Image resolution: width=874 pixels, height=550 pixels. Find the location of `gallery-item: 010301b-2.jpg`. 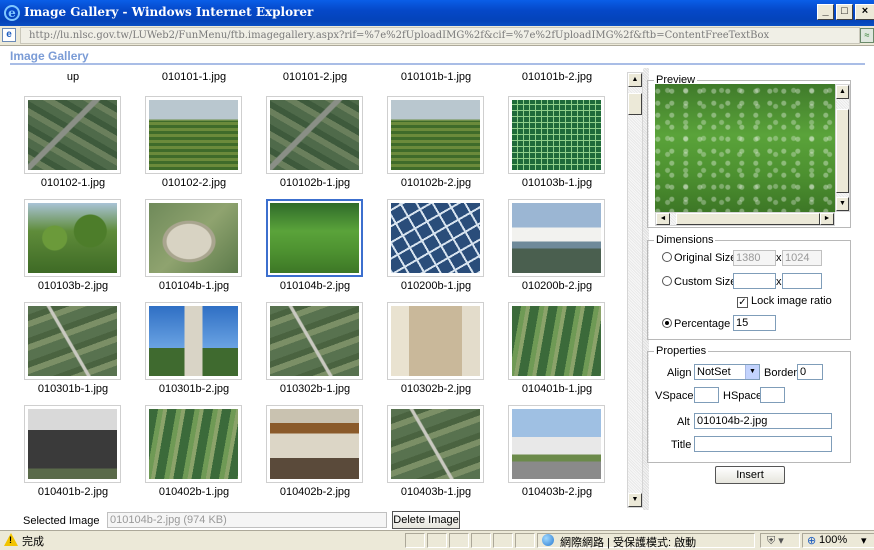

gallery-item: 010301b-2.jpg is located at coordinates (190, 352).